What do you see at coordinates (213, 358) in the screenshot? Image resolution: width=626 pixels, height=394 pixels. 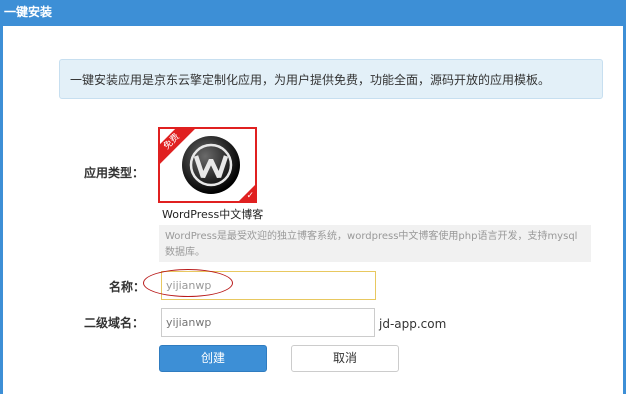 I see `create-button: 创建` at bounding box center [213, 358].